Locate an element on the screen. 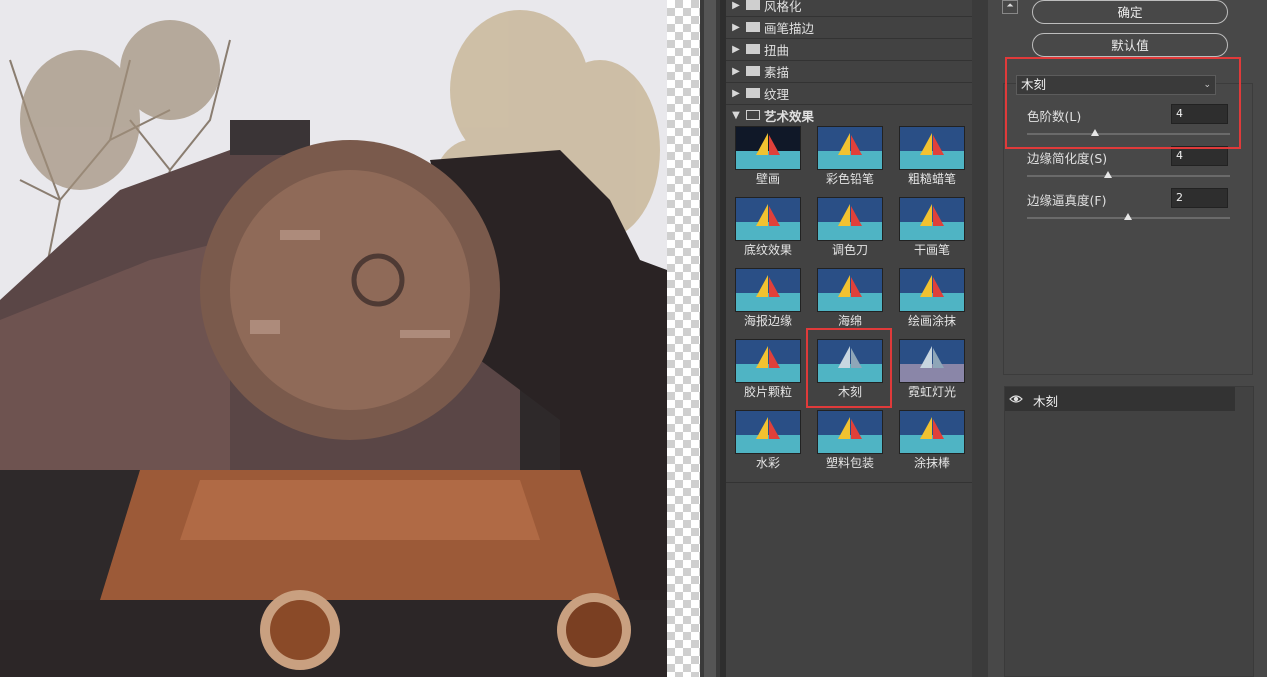 The image size is (1267, 677). filter-thumbnail: 涂抹棒 is located at coordinates (934, 442).